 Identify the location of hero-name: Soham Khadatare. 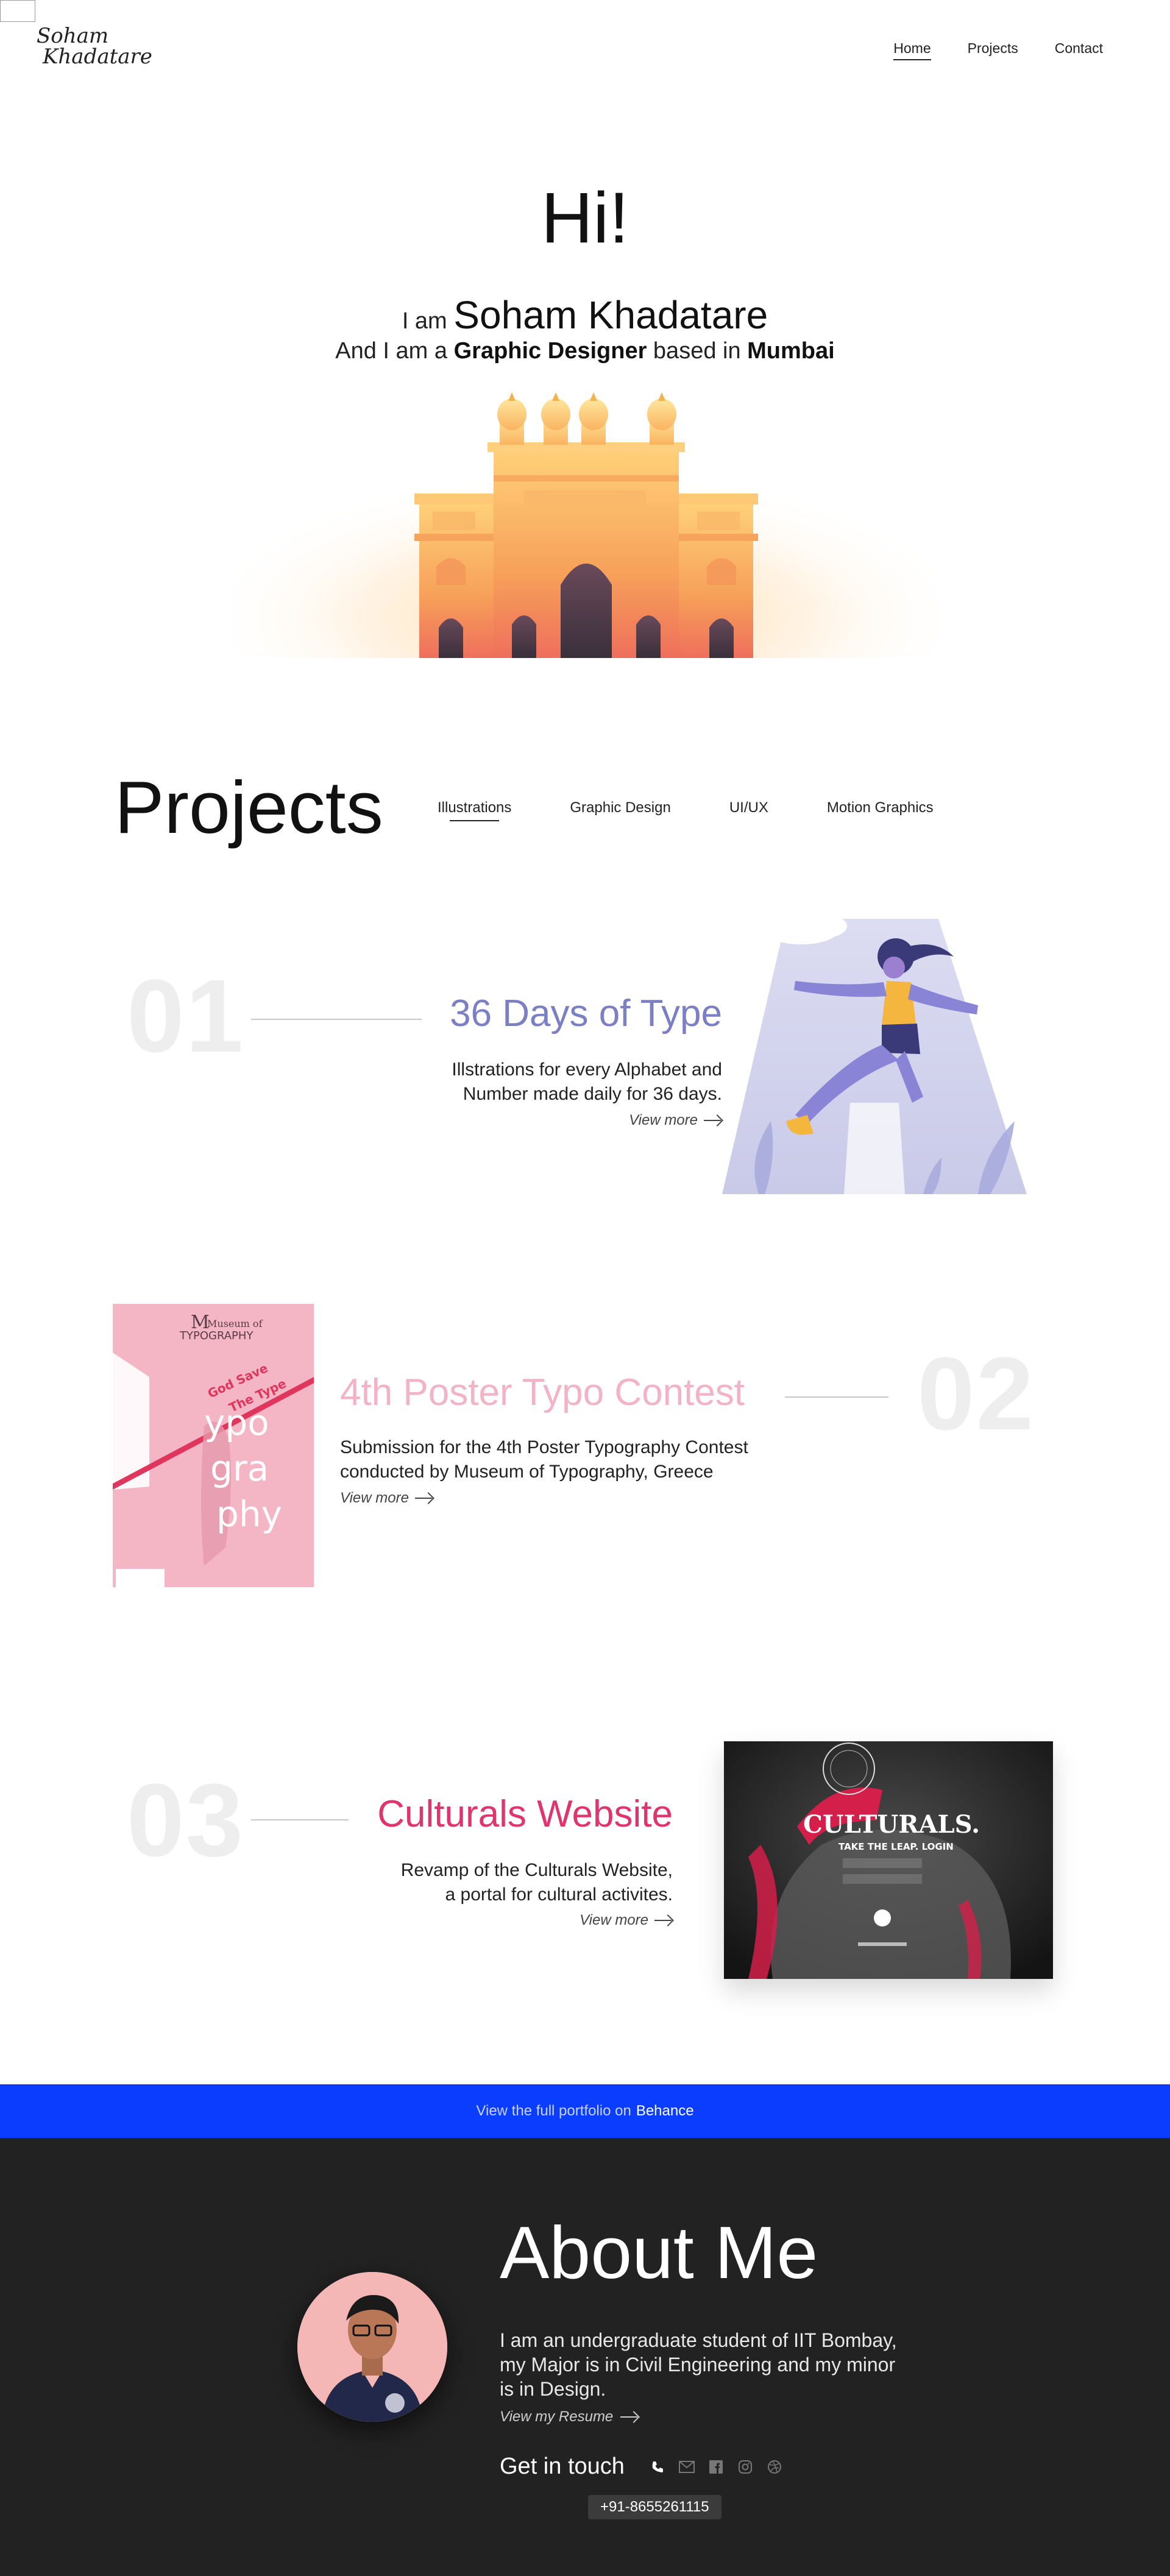
(610, 315).